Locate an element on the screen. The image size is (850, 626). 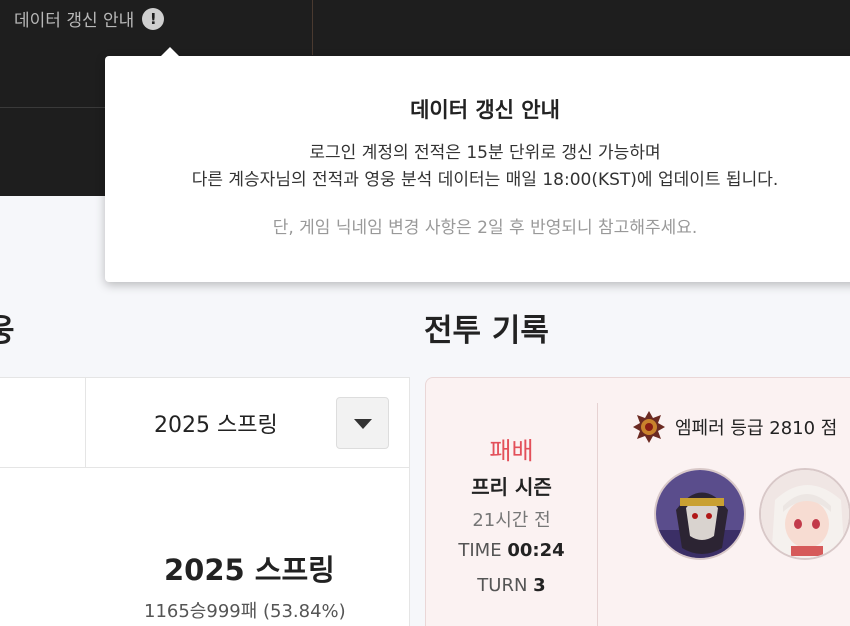
topbar-divider-horizontal is located at coordinates (53, 107).